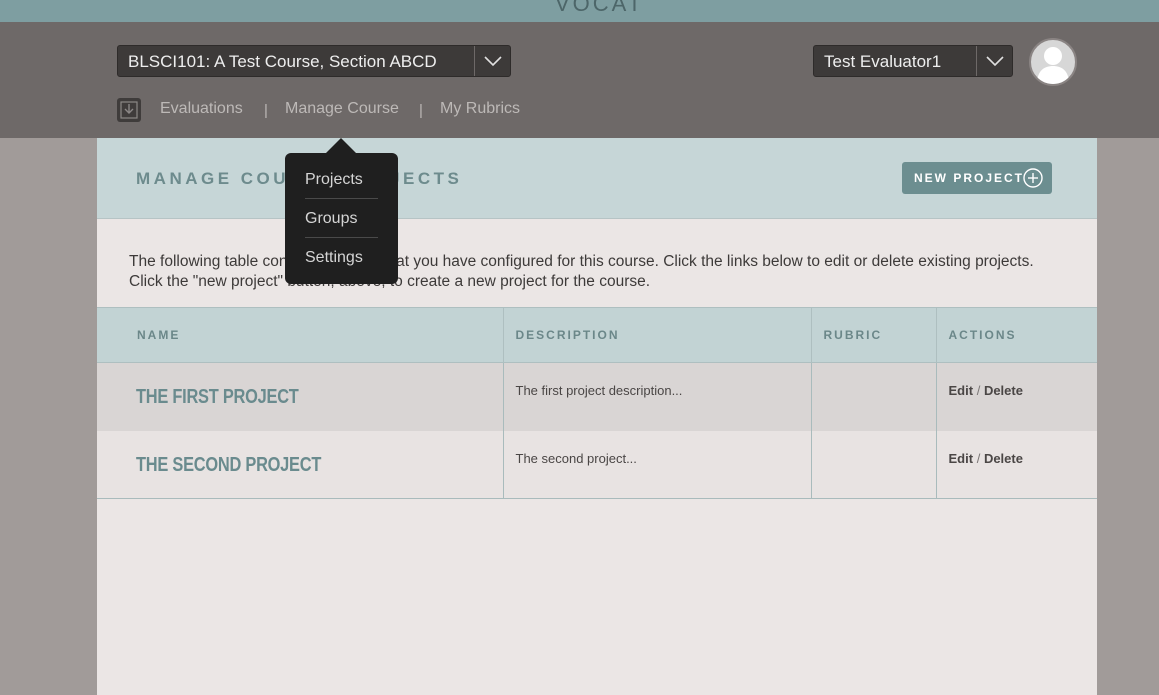  Describe the element at coordinates (341, 257) in the screenshot. I see `menu-item-settings: Settings` at that location.